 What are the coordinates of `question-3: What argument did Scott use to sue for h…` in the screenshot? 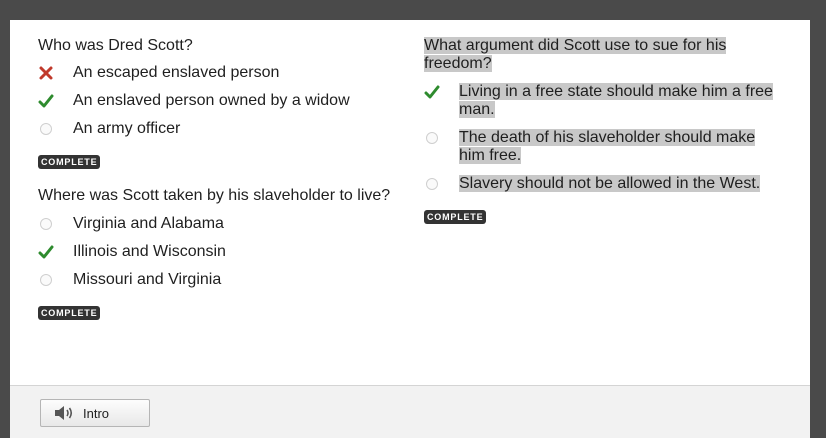 It's located at (604, 55).